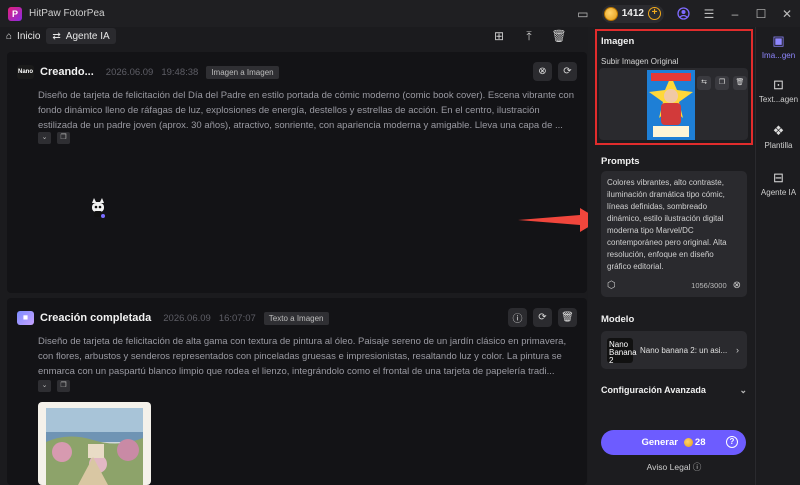 Image resolution: width=800 pixels, height=485 pixels. I want to click on result-thumbnail, so click(94, 443).